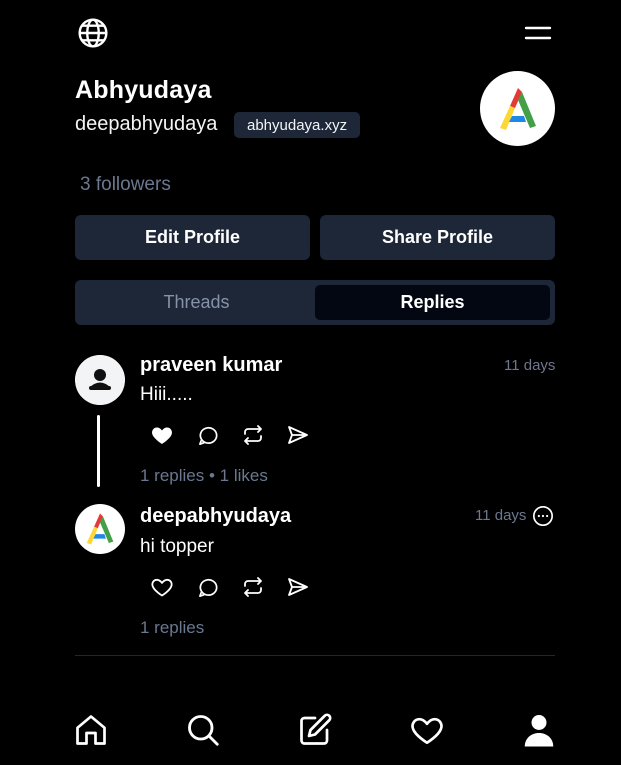  I want to click on nav-profile, so click(539, 730).